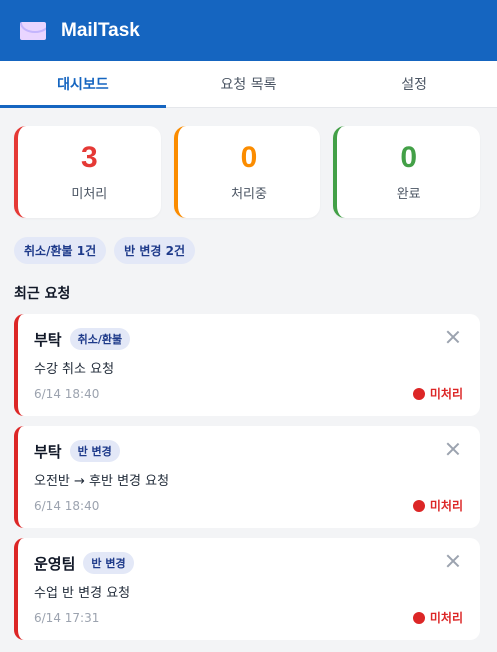  I want to click on stats-row: 3 미처리 0 처리중 0 완료, so click(247, 172).